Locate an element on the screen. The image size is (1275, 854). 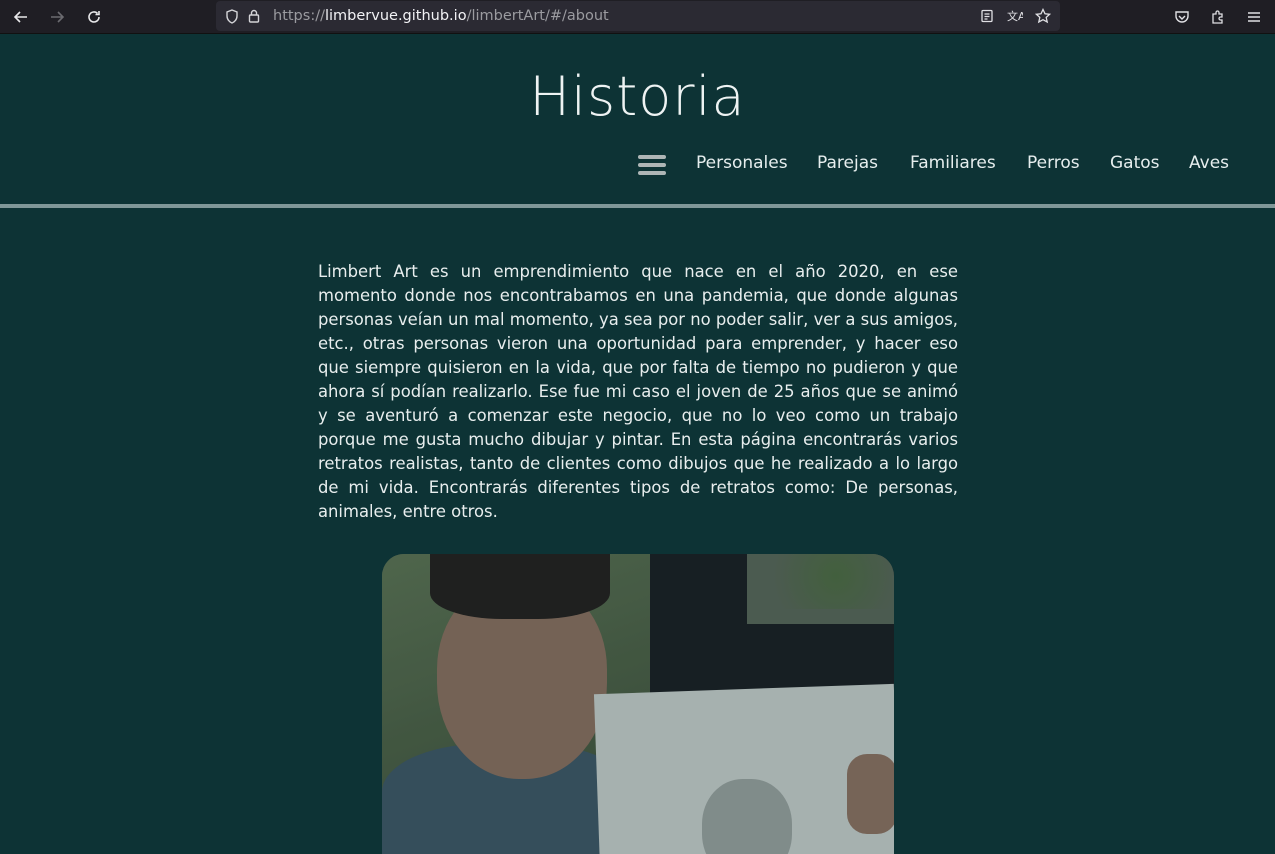
arrow-left-icon is located at coordinates (20, 17).